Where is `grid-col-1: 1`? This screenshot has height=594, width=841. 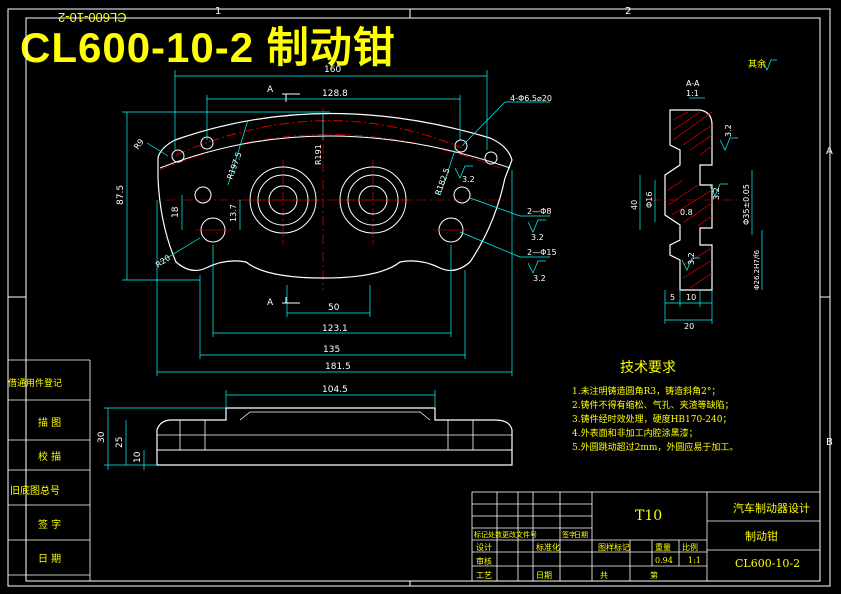 grid-col-1: 1 is located at coordinates (218, 11).